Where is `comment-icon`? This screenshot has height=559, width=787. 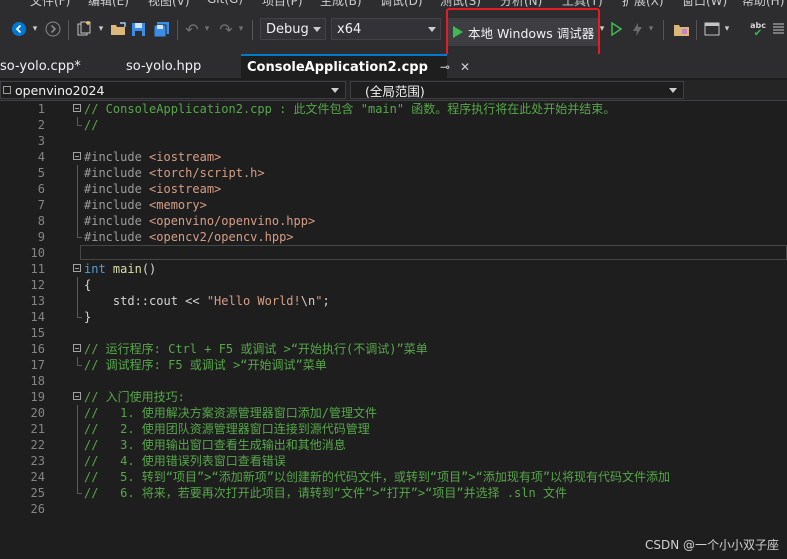 comment-icon is located at coordinates (778, 29).